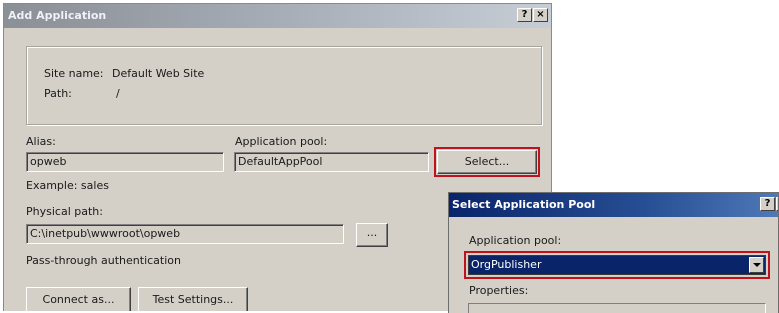 The image size is (779, 313). What do you see at coordinates (277, 16) in the screenshot?
I see `add-application-title-bar: Add Application ? ×` at bounding box center [277, 16].